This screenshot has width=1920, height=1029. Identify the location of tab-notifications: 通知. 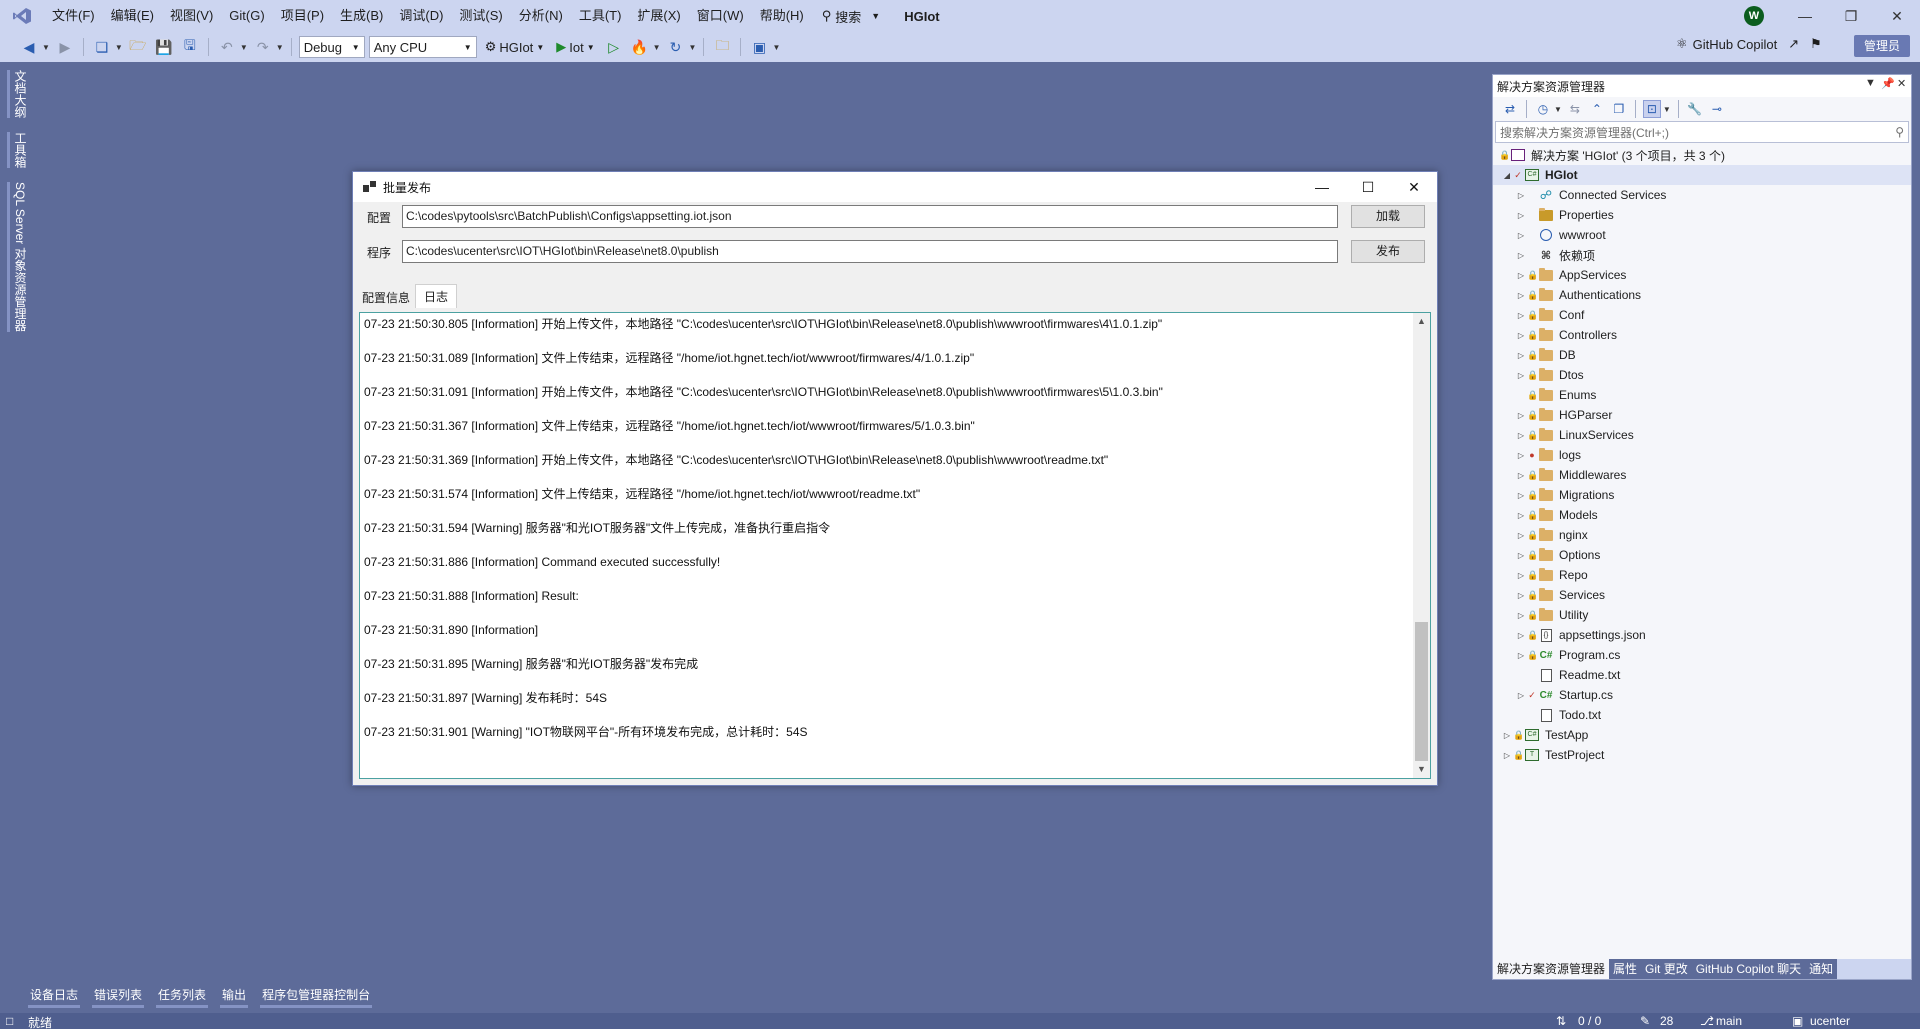
(1821, 969).